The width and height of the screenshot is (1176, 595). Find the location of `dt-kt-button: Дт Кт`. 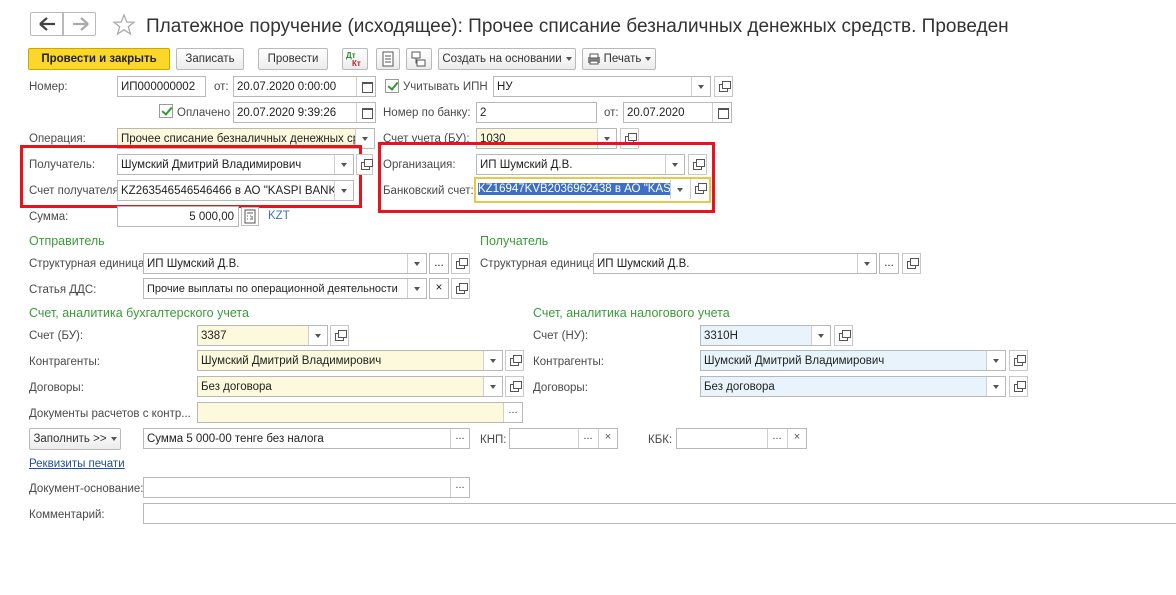

dt-kt-button: Дт Кт is located at coordinates (355, 59).